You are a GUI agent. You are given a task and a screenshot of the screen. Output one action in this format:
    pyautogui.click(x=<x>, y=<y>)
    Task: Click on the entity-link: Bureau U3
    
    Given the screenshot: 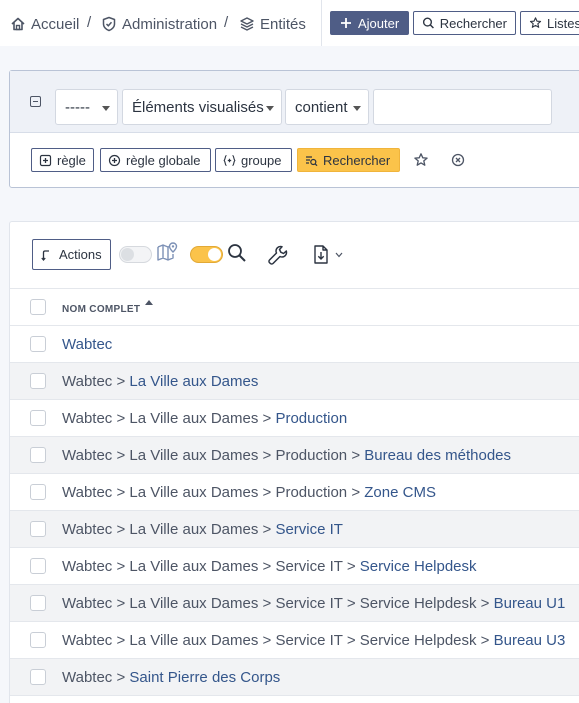 What is the action you would take?
    pyautogui.click(x=530, y=640)
    